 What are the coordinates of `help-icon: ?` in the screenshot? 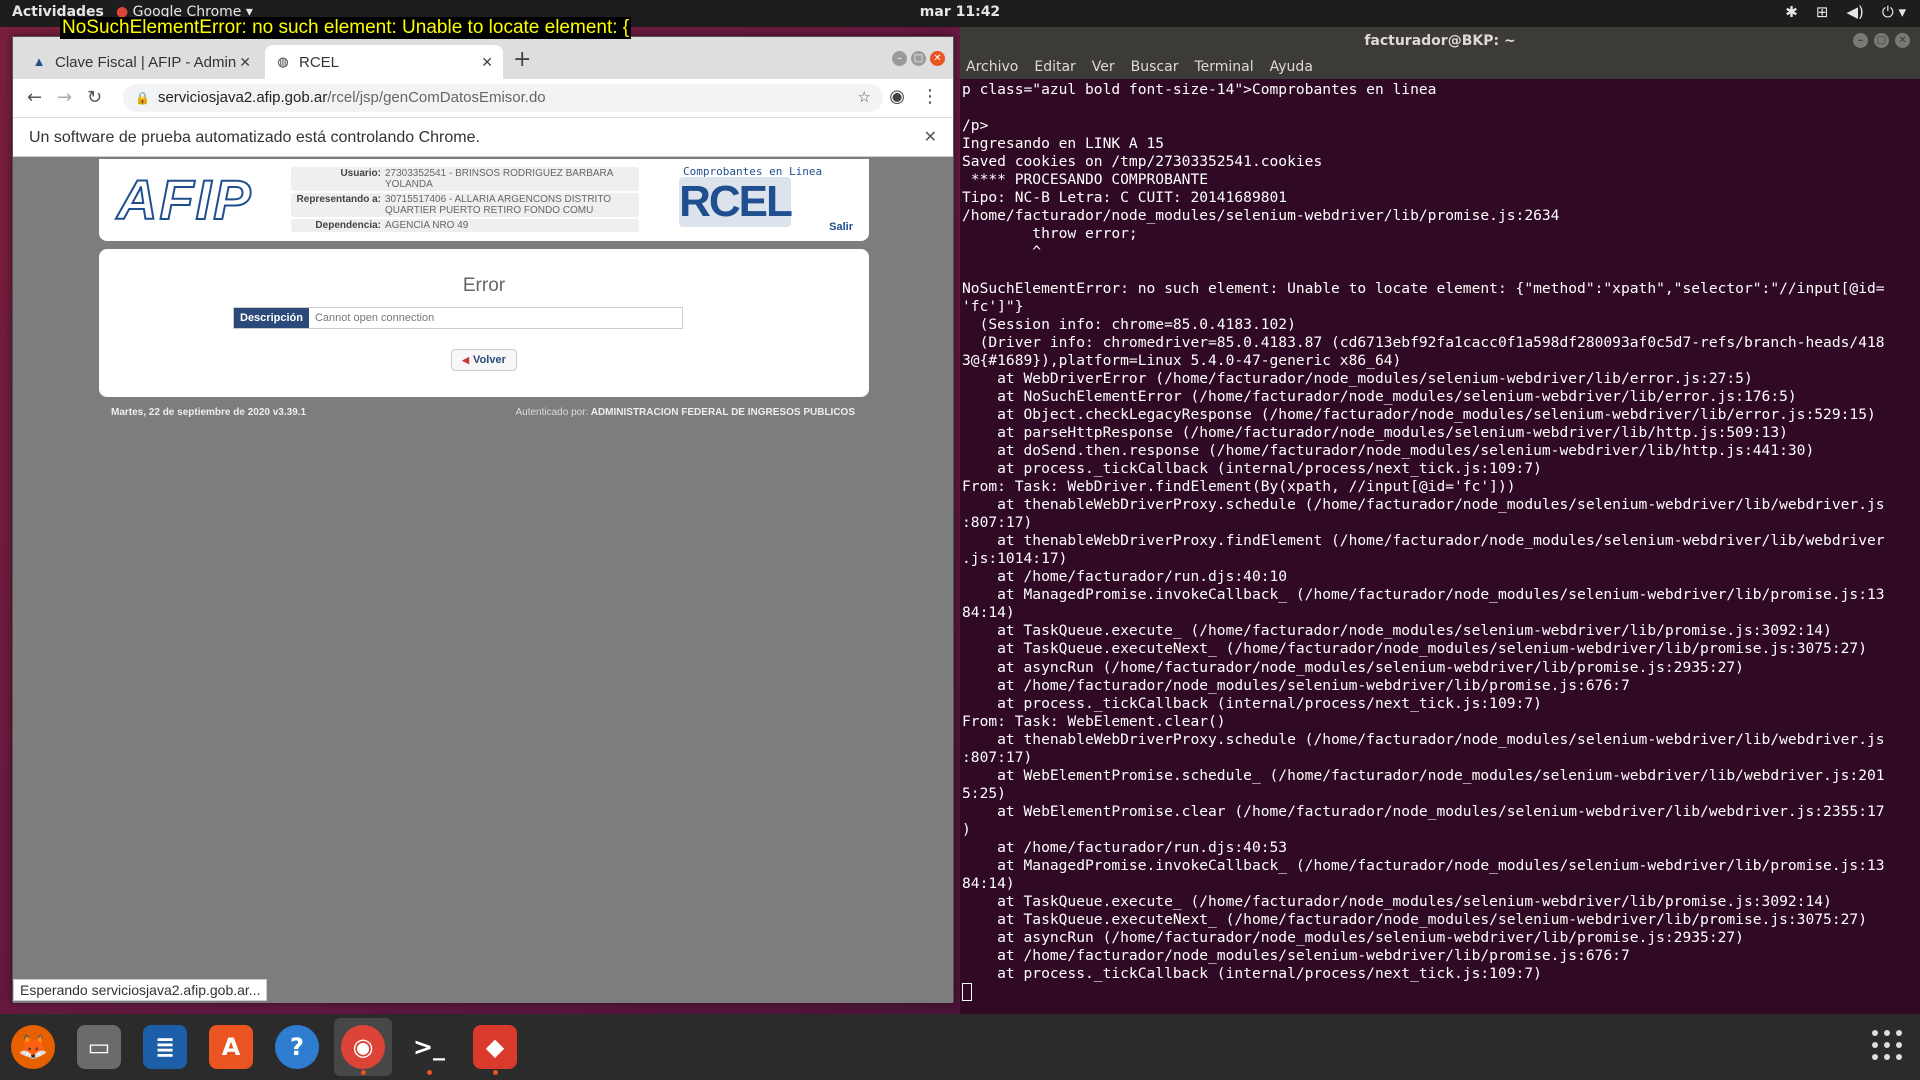 It's located at (297, 1047).